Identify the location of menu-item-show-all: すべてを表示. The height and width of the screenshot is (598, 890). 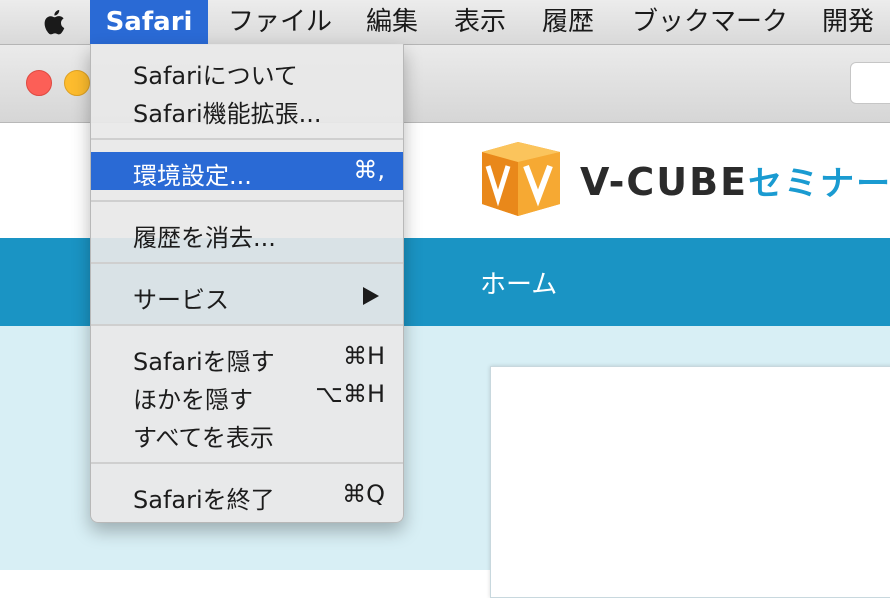
(247, 433).